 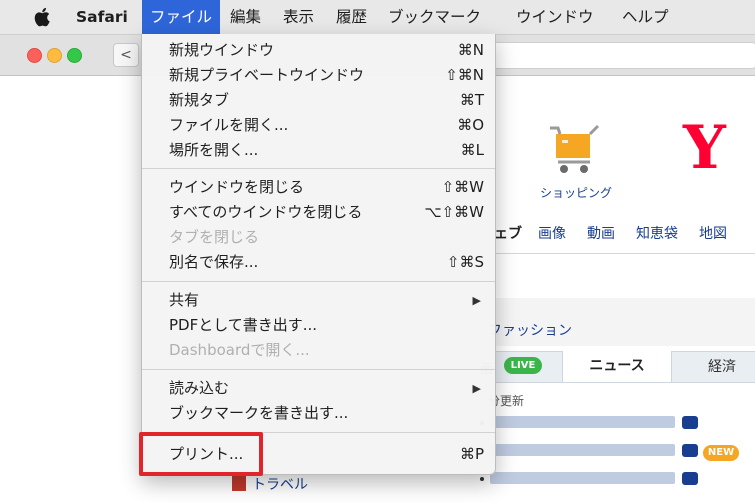 What do you see at coordinates (645, 17) in the screenshot?
I see `menubar-help: ヘルプ` at bounding box center [645, 17].